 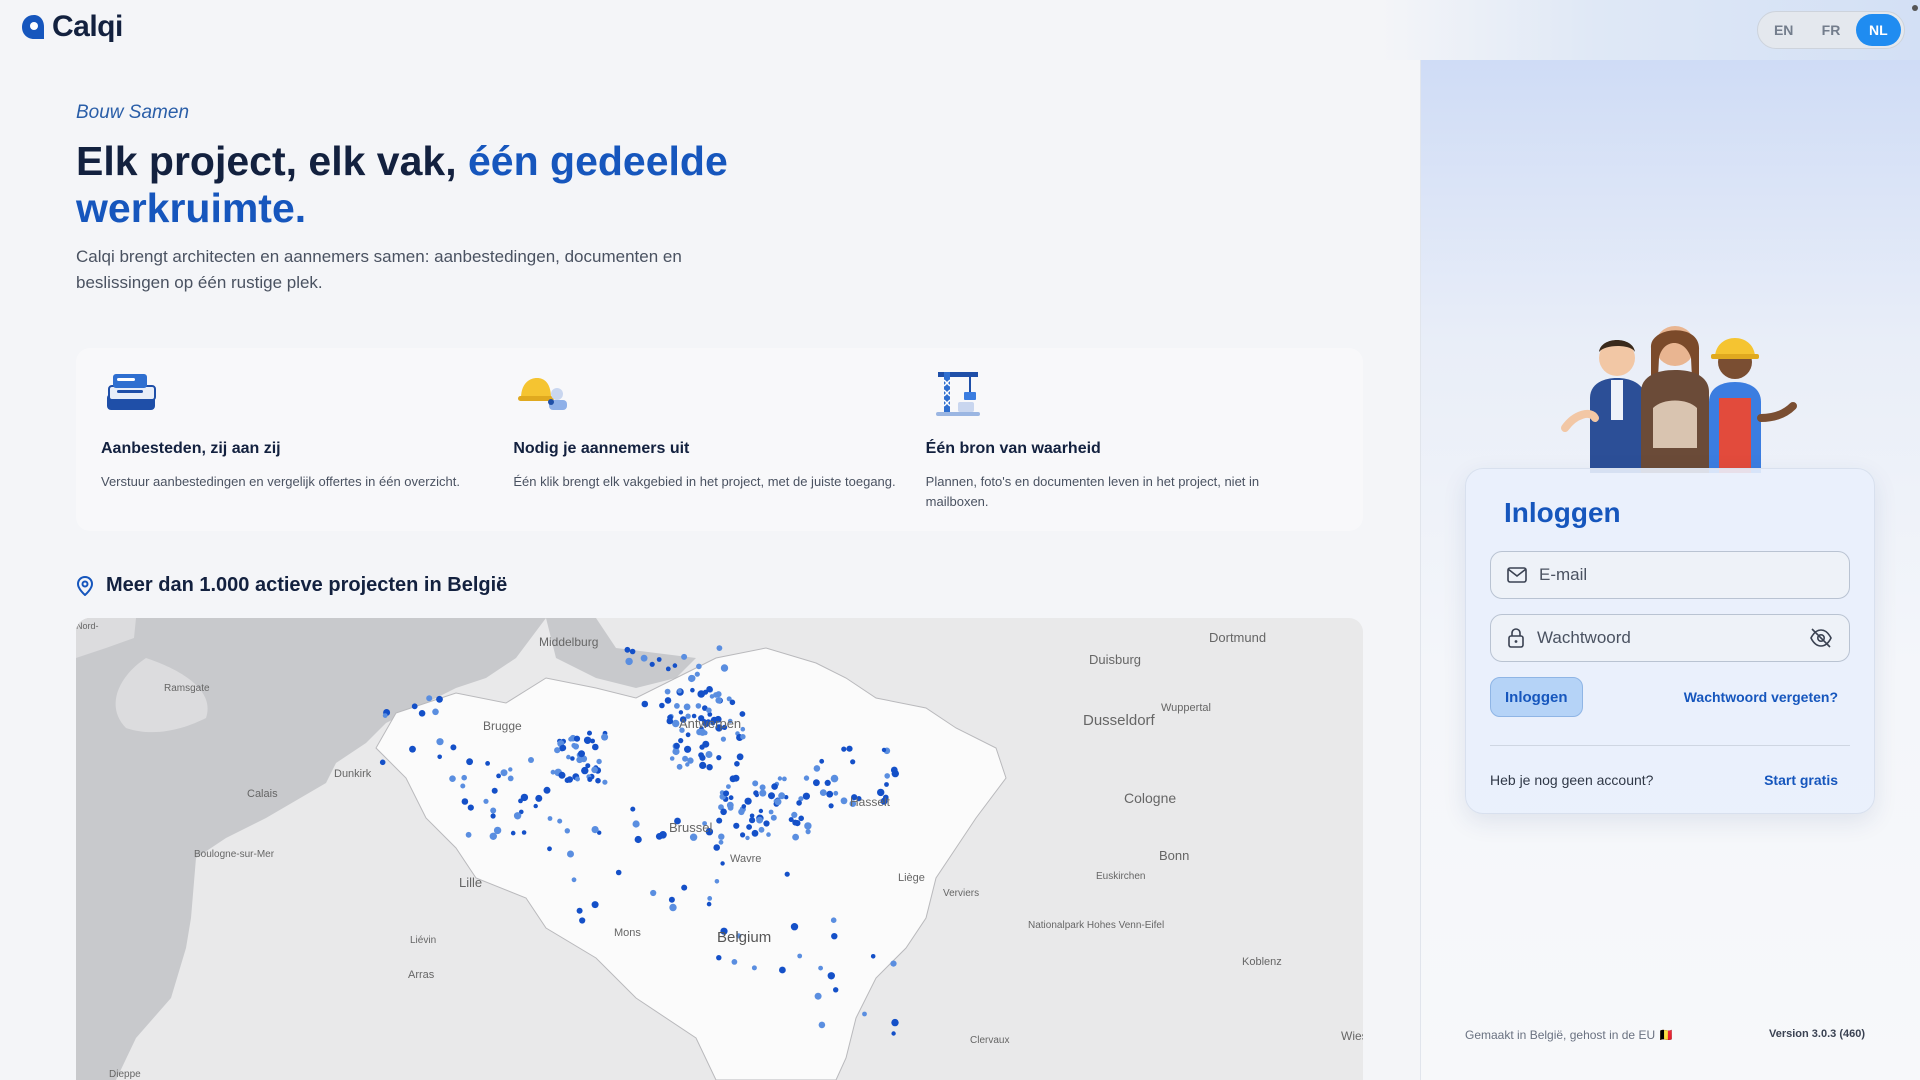 What do you see at coordinates (1686, 575) in the screenshot?
I see `email-input` at bounding box center [1686, 575].